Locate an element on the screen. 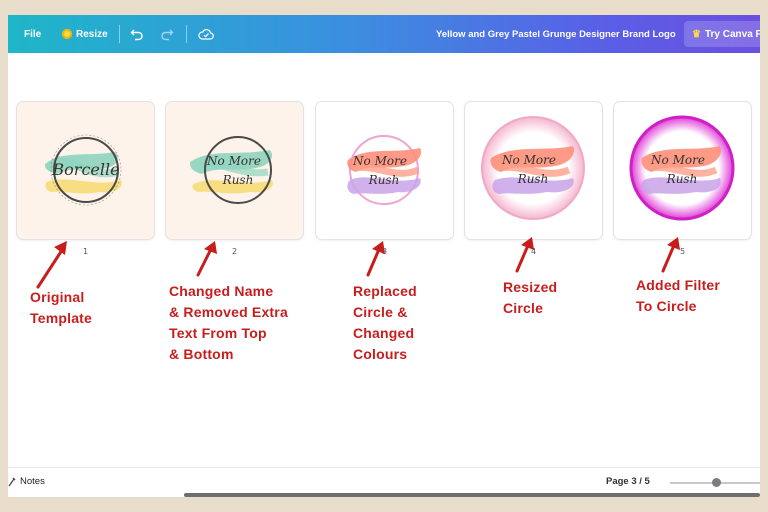  caption-line: & Removed Extra is located at coordinates (228, 312).